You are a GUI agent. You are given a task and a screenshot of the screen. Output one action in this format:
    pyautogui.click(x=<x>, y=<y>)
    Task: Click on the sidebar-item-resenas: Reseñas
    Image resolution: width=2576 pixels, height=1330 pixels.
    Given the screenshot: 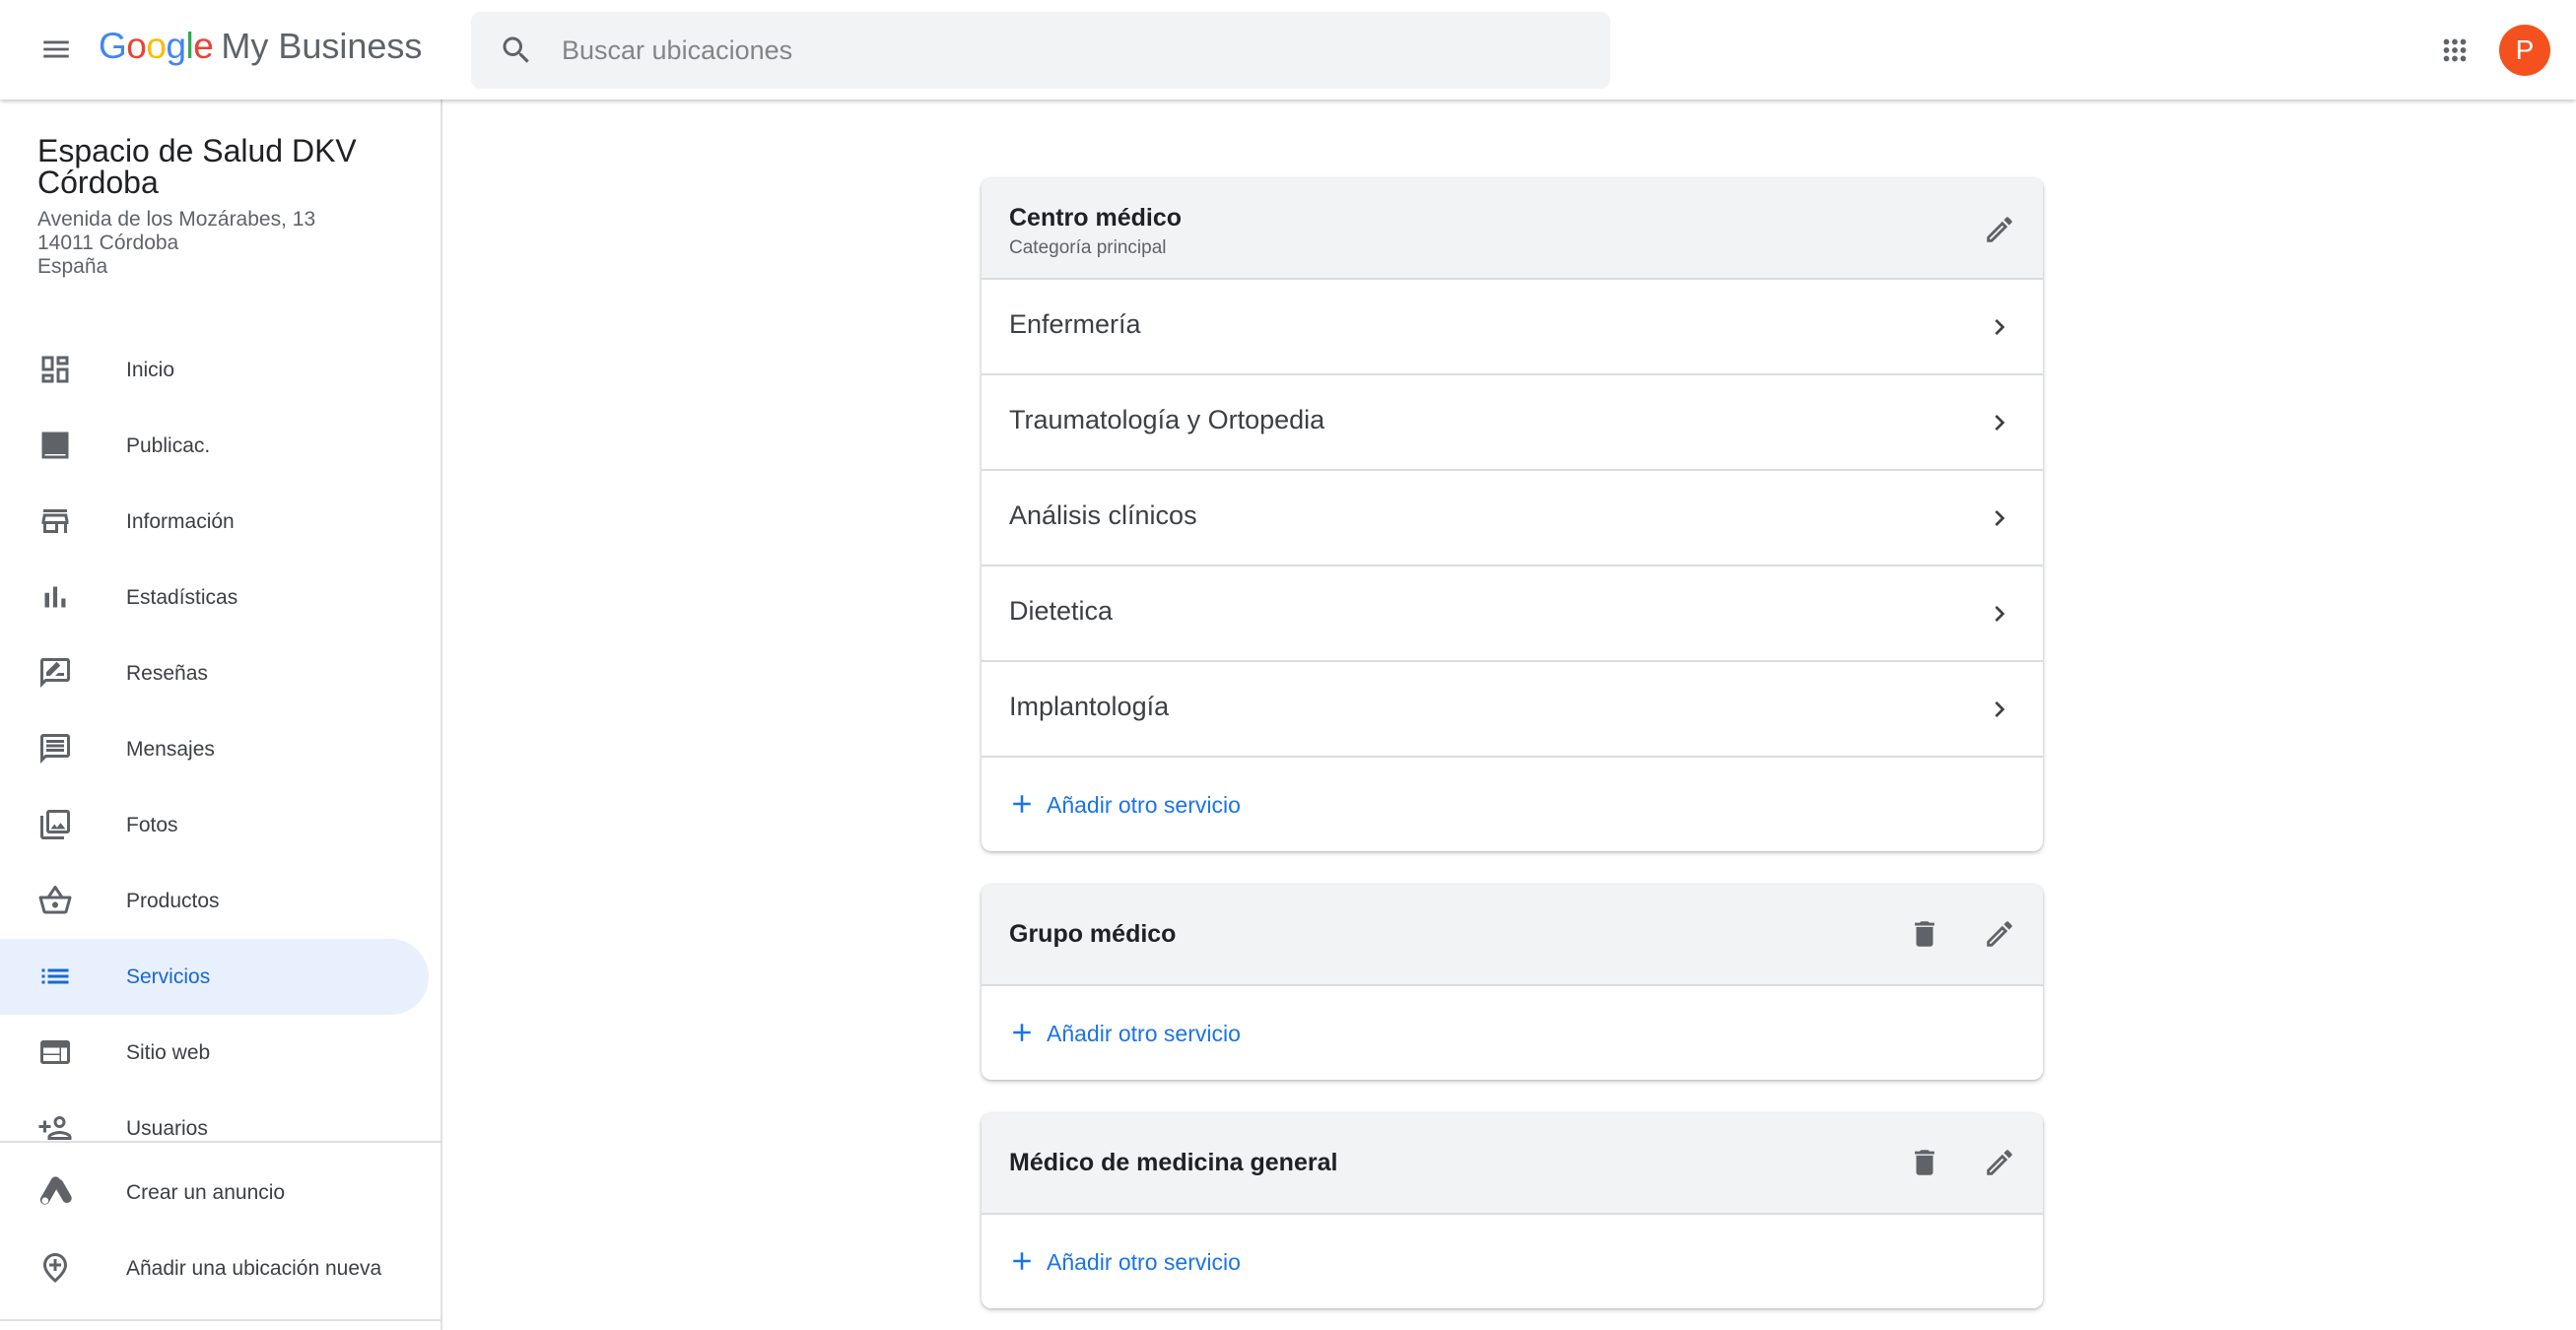 What is the action you would take?
    pyautogui.click(x=214, y=673)
    